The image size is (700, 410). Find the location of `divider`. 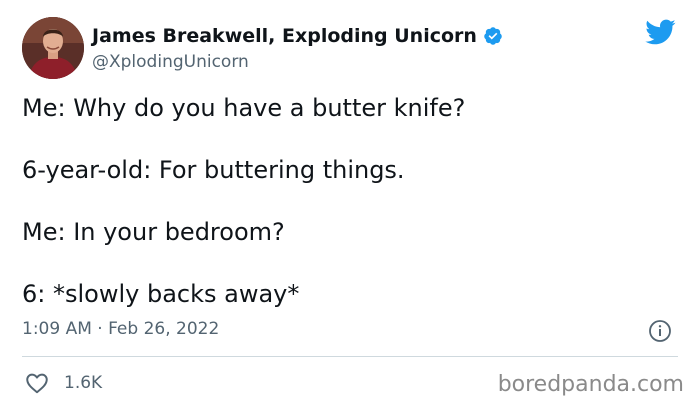

divider is located at coordinates (350, 356).